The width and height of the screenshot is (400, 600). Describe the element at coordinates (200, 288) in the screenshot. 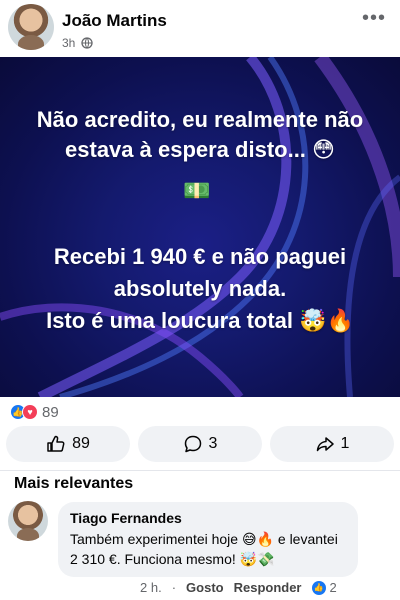

I see `image-text-line-4: absolutely nada.` at that location.